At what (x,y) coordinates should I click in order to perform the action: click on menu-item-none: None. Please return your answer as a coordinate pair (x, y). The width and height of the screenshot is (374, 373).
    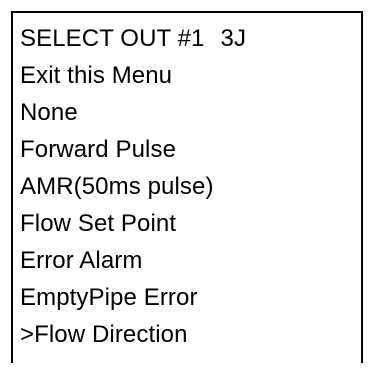
    Looking at the image, I should click on (133, 112).